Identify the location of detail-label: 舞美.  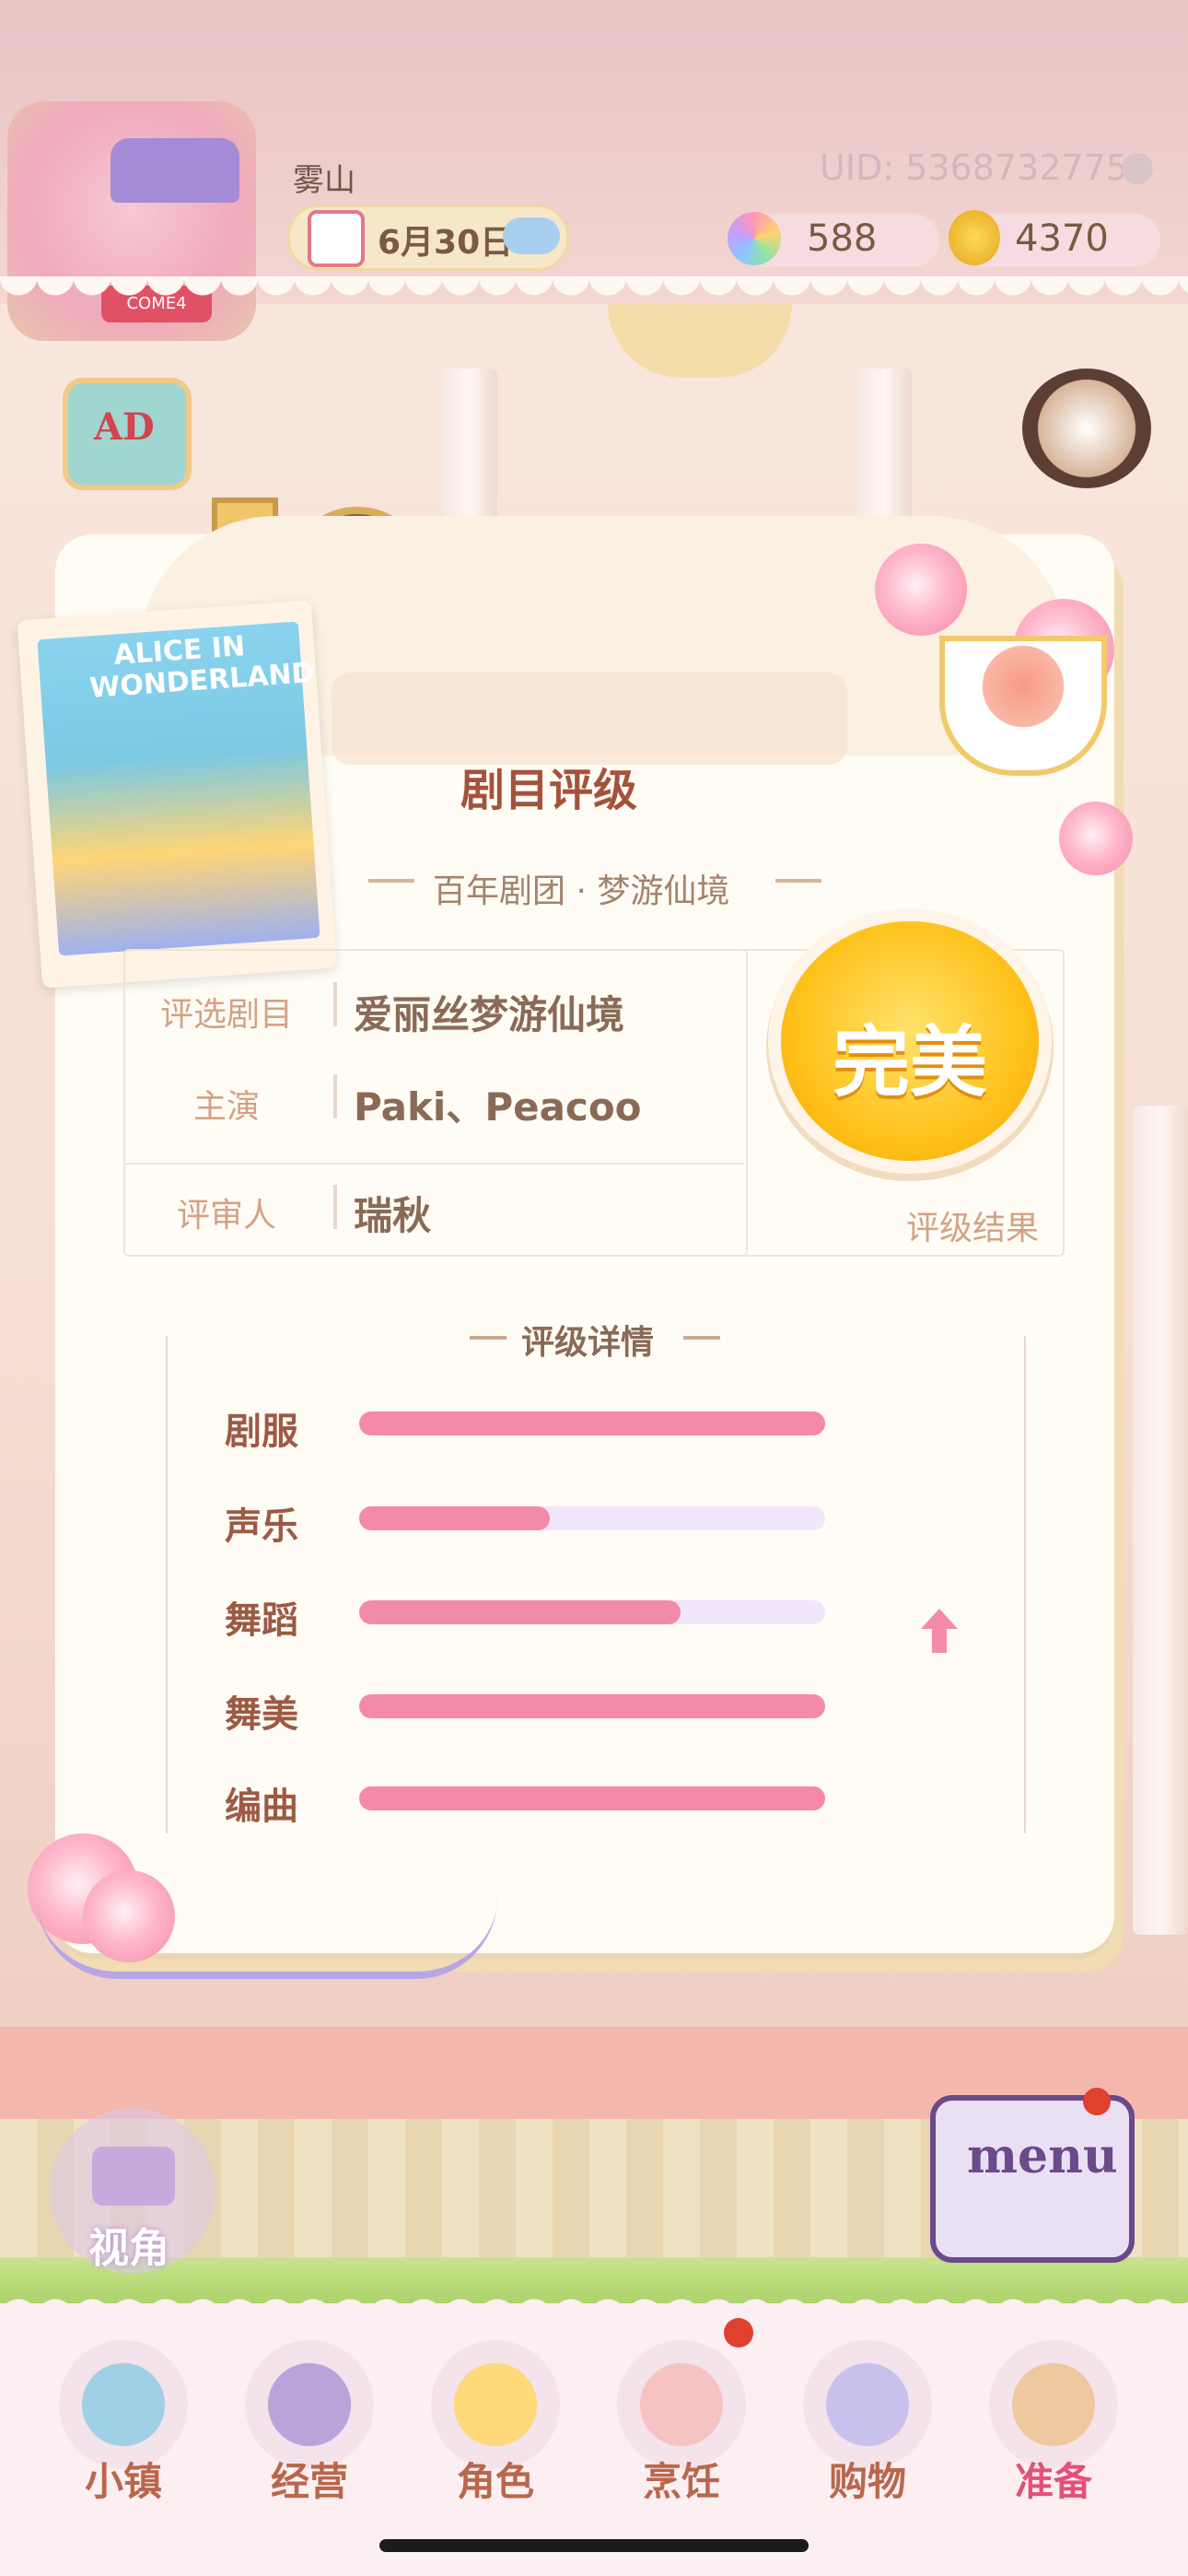
(261, 1714).